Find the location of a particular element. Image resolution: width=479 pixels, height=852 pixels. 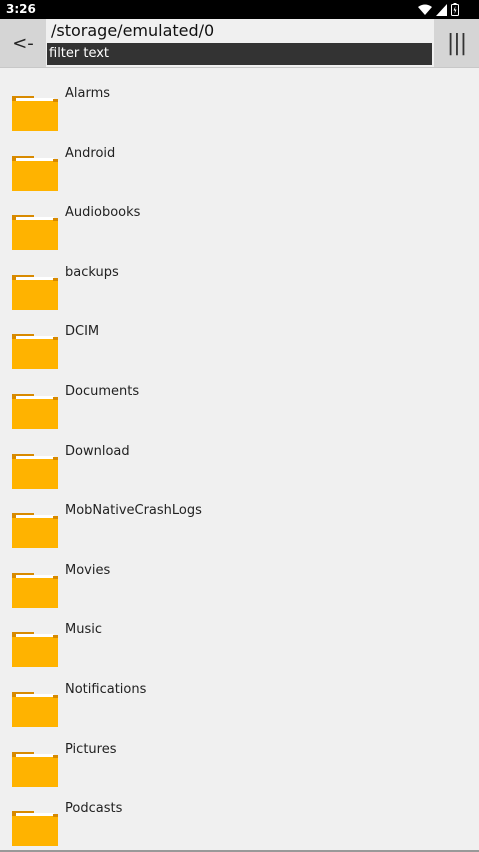

file-row-podcasts: Podcasts is located at coordinates (239, 815).